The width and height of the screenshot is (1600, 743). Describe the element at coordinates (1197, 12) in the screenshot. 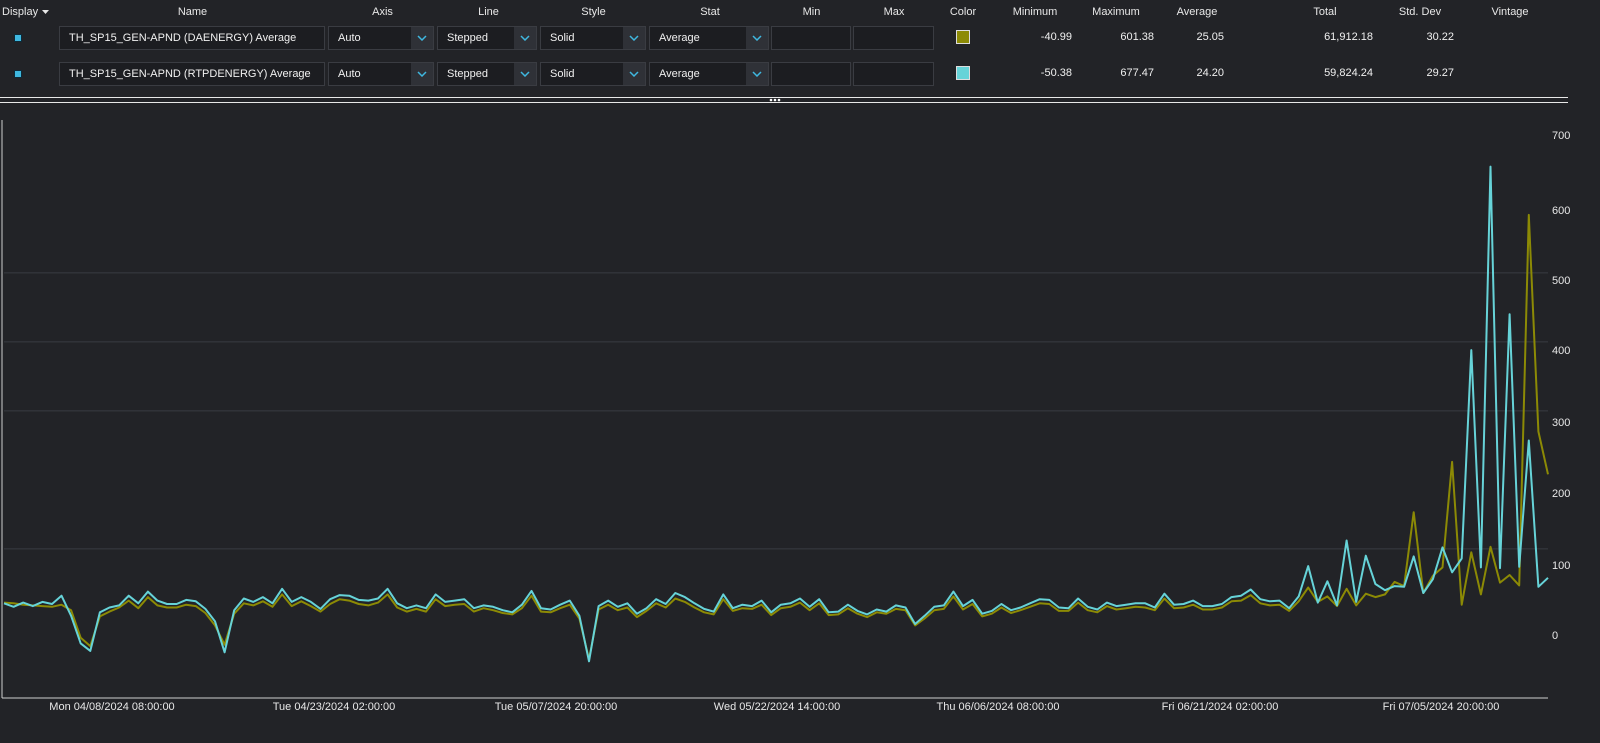

I see `column-header-average: Average` at that location.